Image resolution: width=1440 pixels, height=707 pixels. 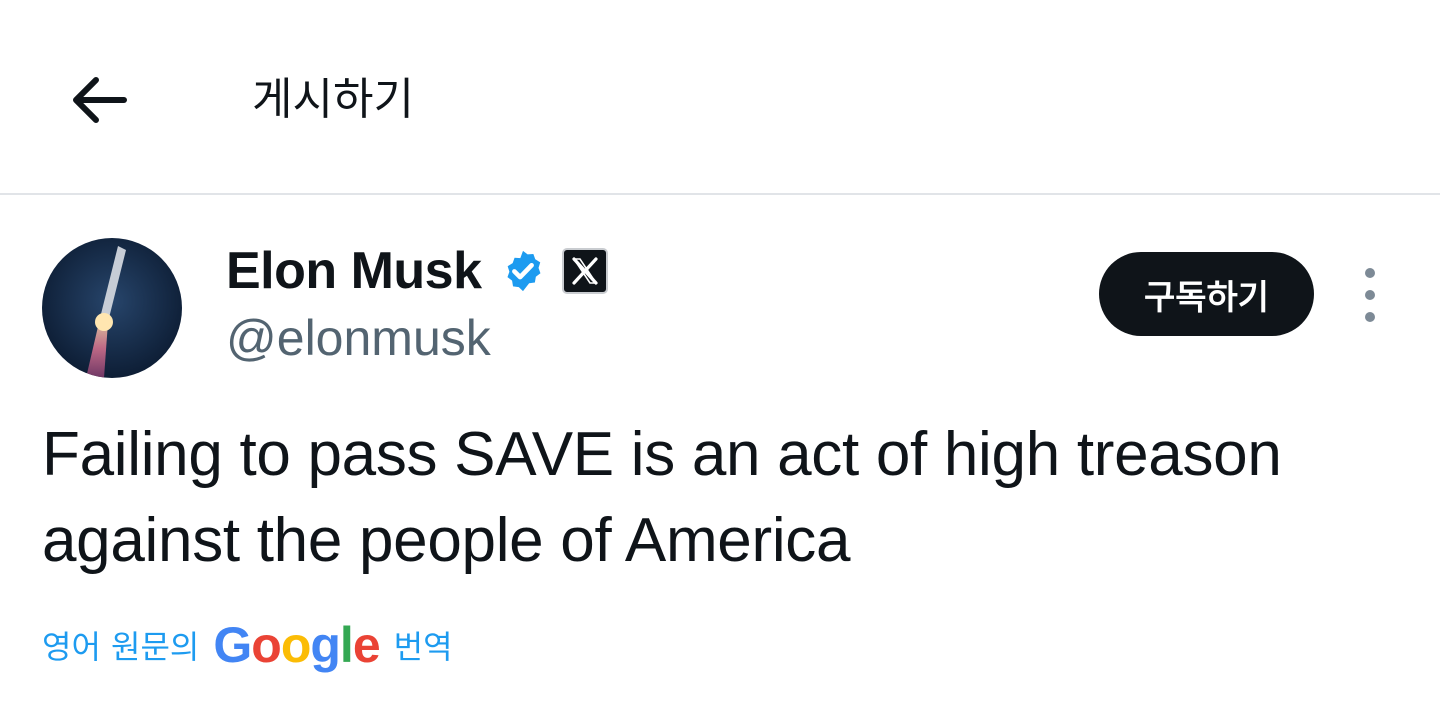 I want to click on translate-prefix: 영어 원문의, so click(x=121, y=647).